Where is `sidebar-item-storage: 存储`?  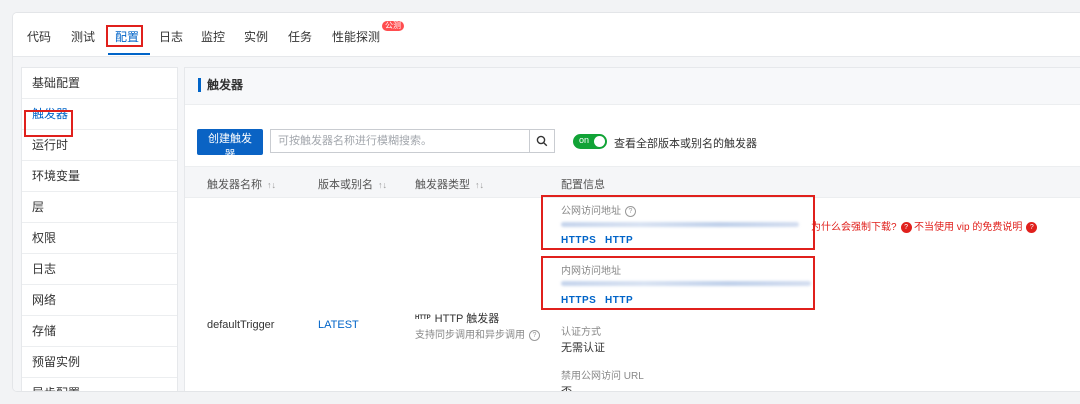 sidebar-item-storage: 存储 is located at coordinates (99, 331).